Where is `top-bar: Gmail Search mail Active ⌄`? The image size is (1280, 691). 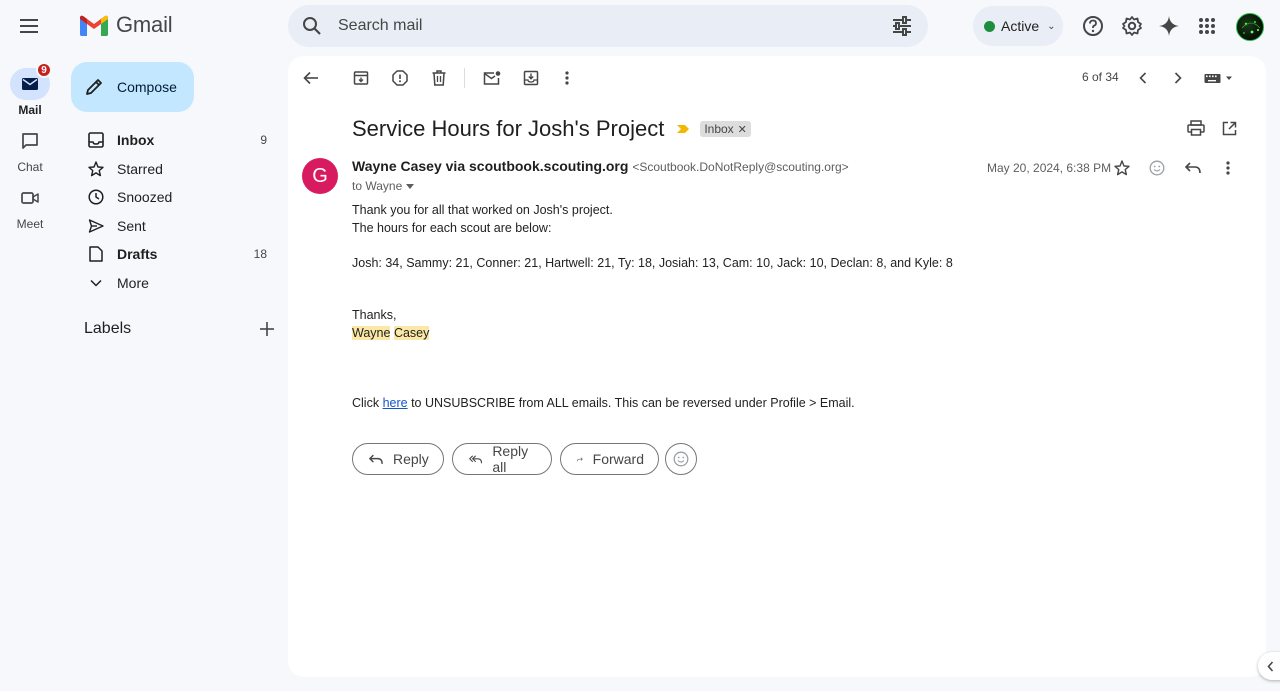
top-bar: Gmail Search mail Active ⌄ is located at coordinates (640, 27).